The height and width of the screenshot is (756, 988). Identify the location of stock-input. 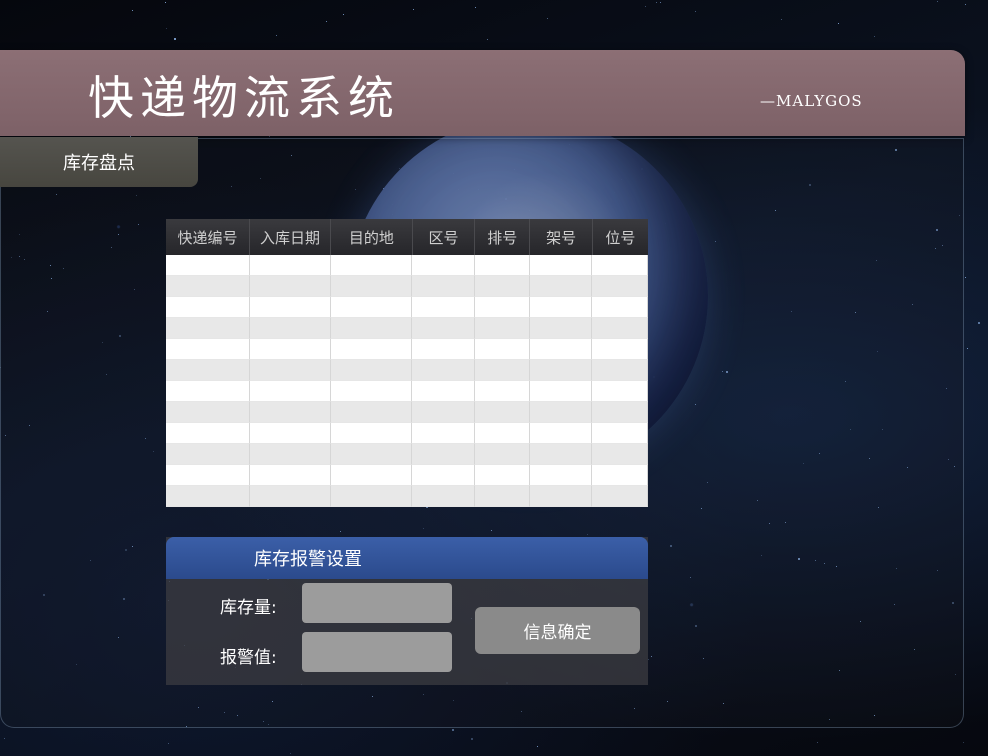
(377, 603).